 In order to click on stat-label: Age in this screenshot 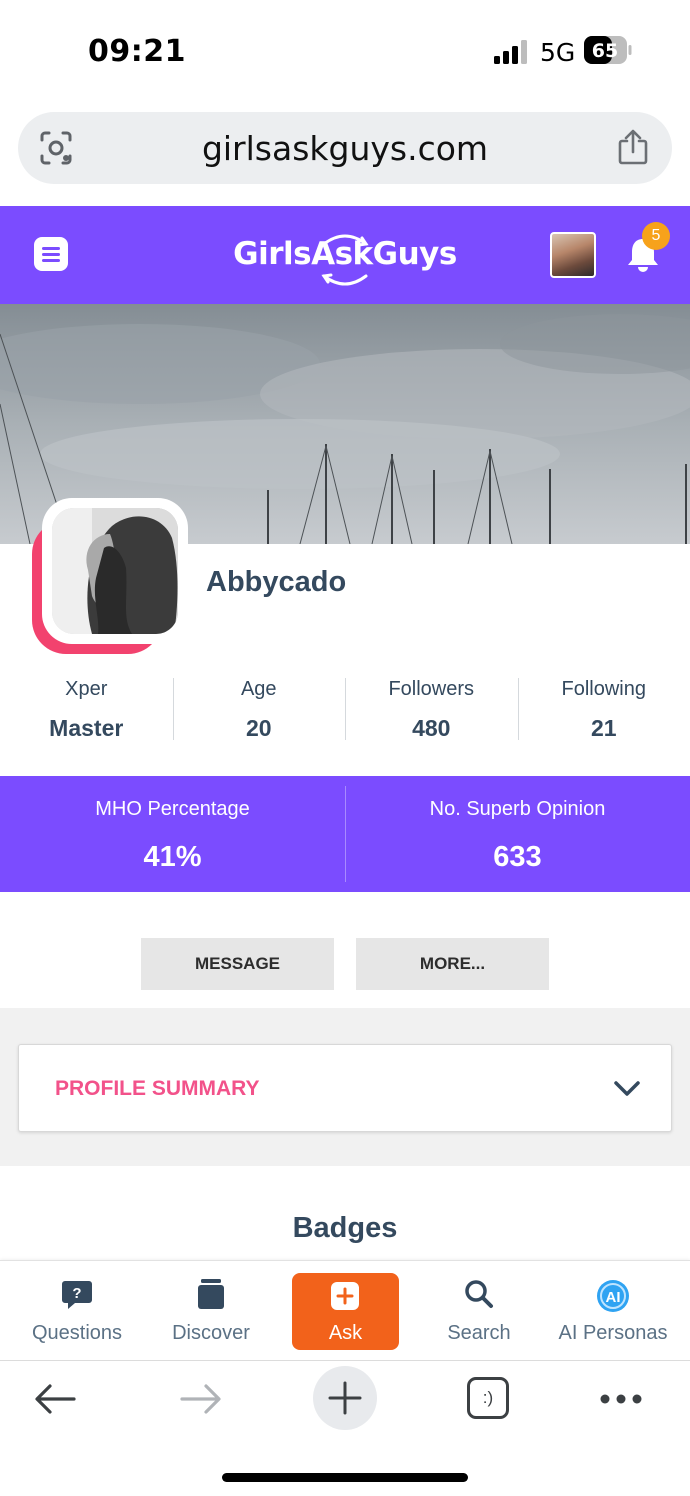, I will do `click(258, 689)`.